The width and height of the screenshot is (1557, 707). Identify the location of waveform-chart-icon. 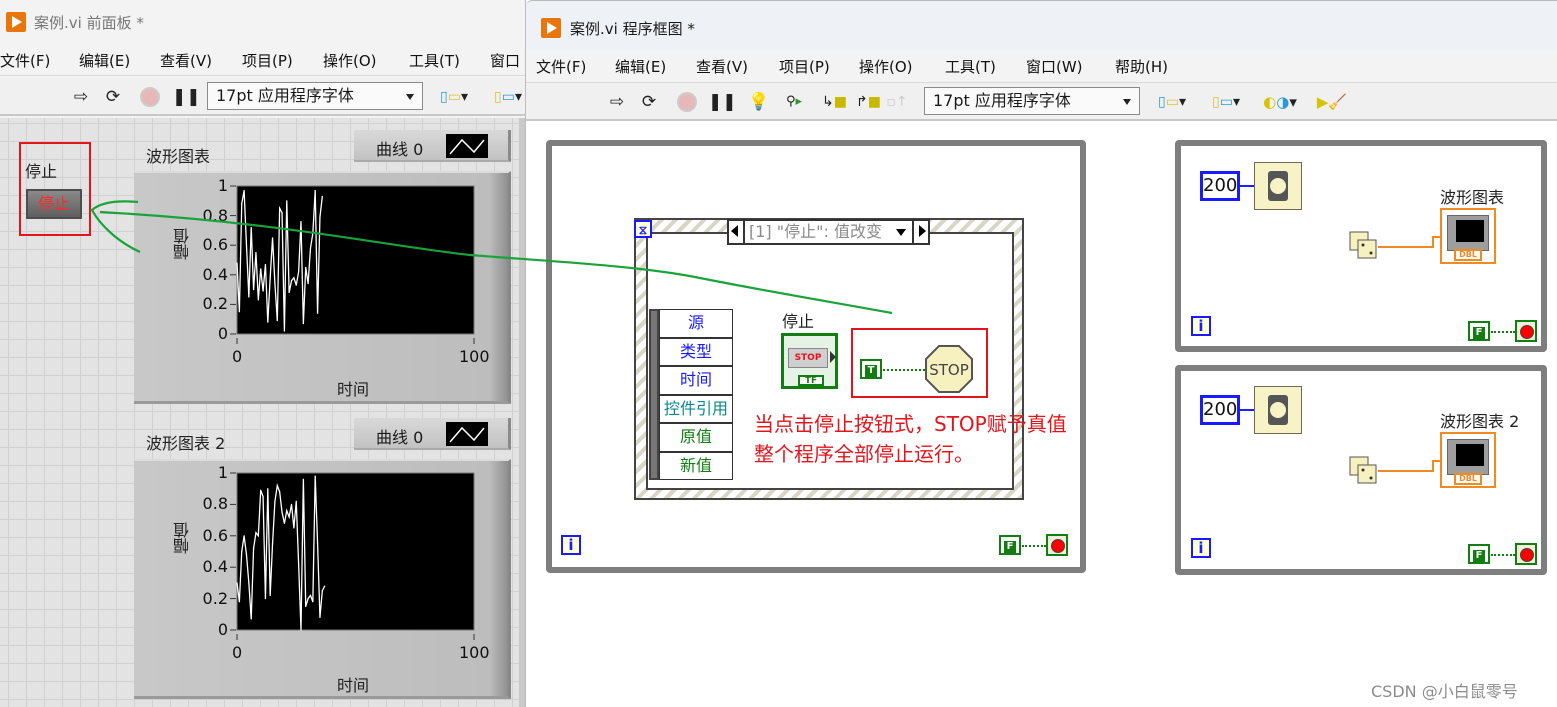
(1468, 457).